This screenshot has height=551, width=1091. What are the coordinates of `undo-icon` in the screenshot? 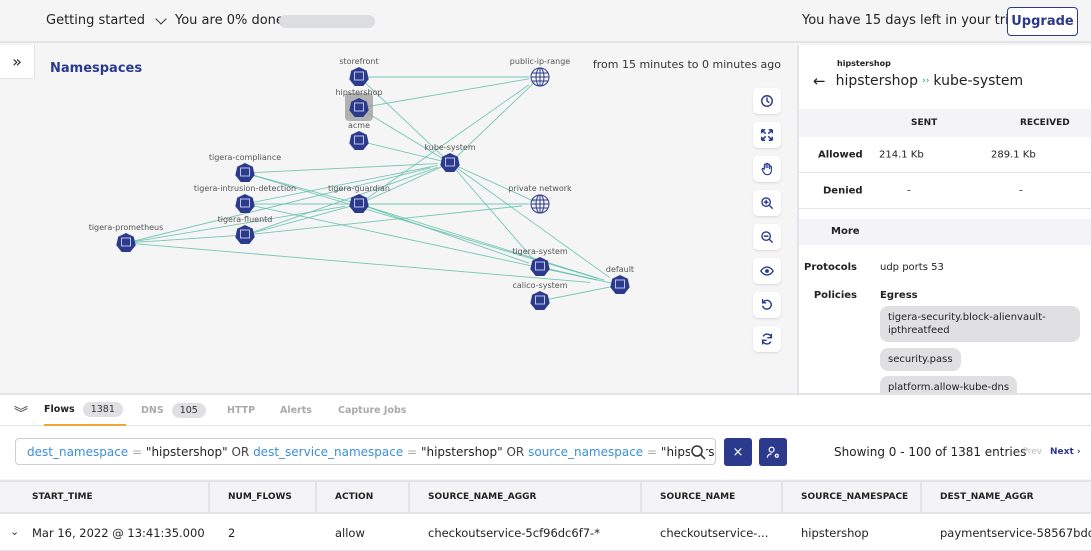 It's located at (766, 304).